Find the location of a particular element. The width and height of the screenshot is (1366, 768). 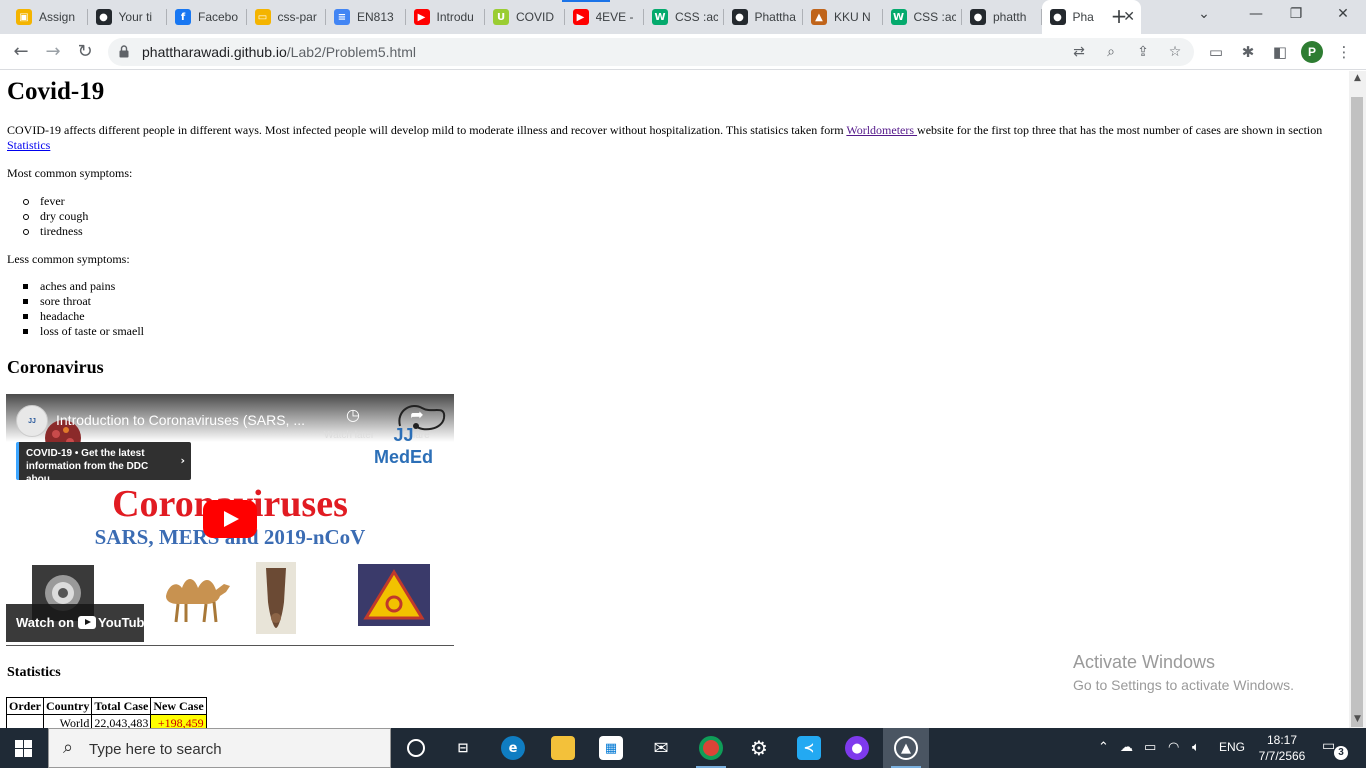

vscode-glyph: ≺ is located at coordinates (809, 748).